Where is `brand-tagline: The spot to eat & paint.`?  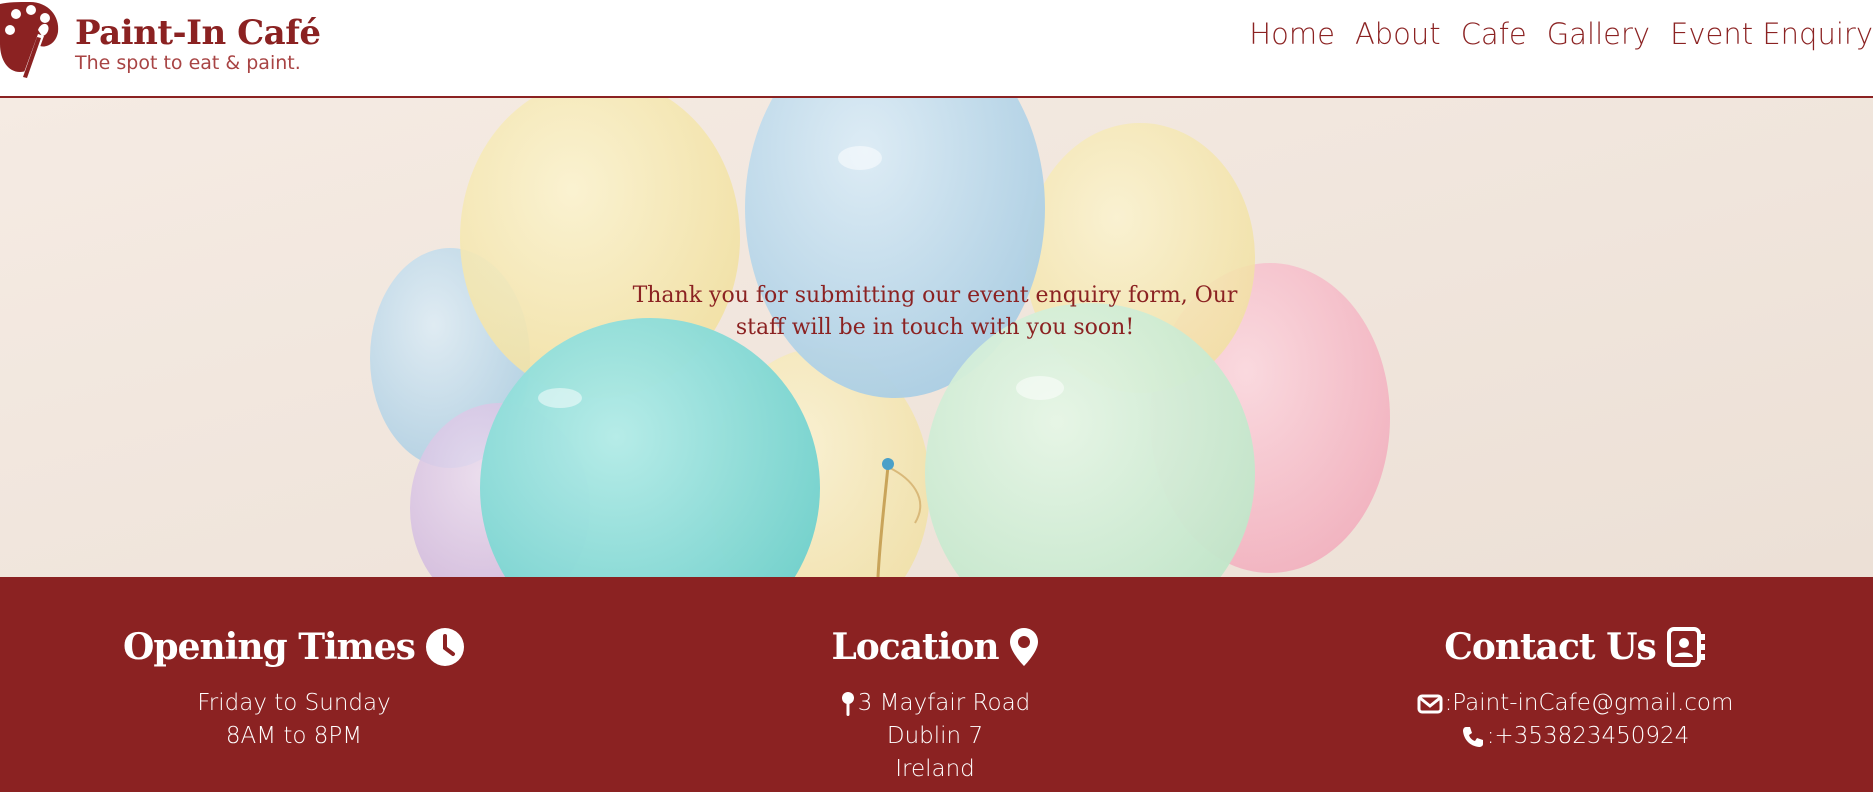 brand-tagline: The spot to eat & paint. is located at coordinates (188, 63).